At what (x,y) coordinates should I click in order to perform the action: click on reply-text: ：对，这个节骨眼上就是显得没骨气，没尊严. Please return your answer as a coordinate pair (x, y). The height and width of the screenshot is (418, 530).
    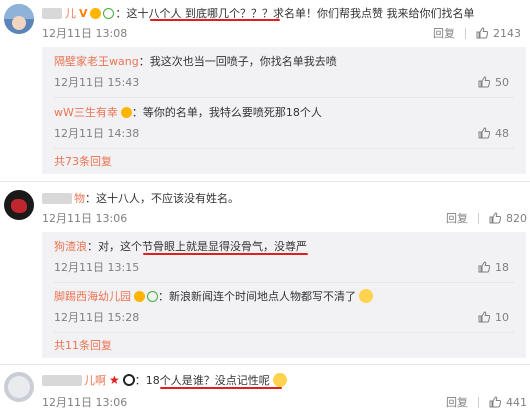
    Looking at the image, I should click on (197, 246).